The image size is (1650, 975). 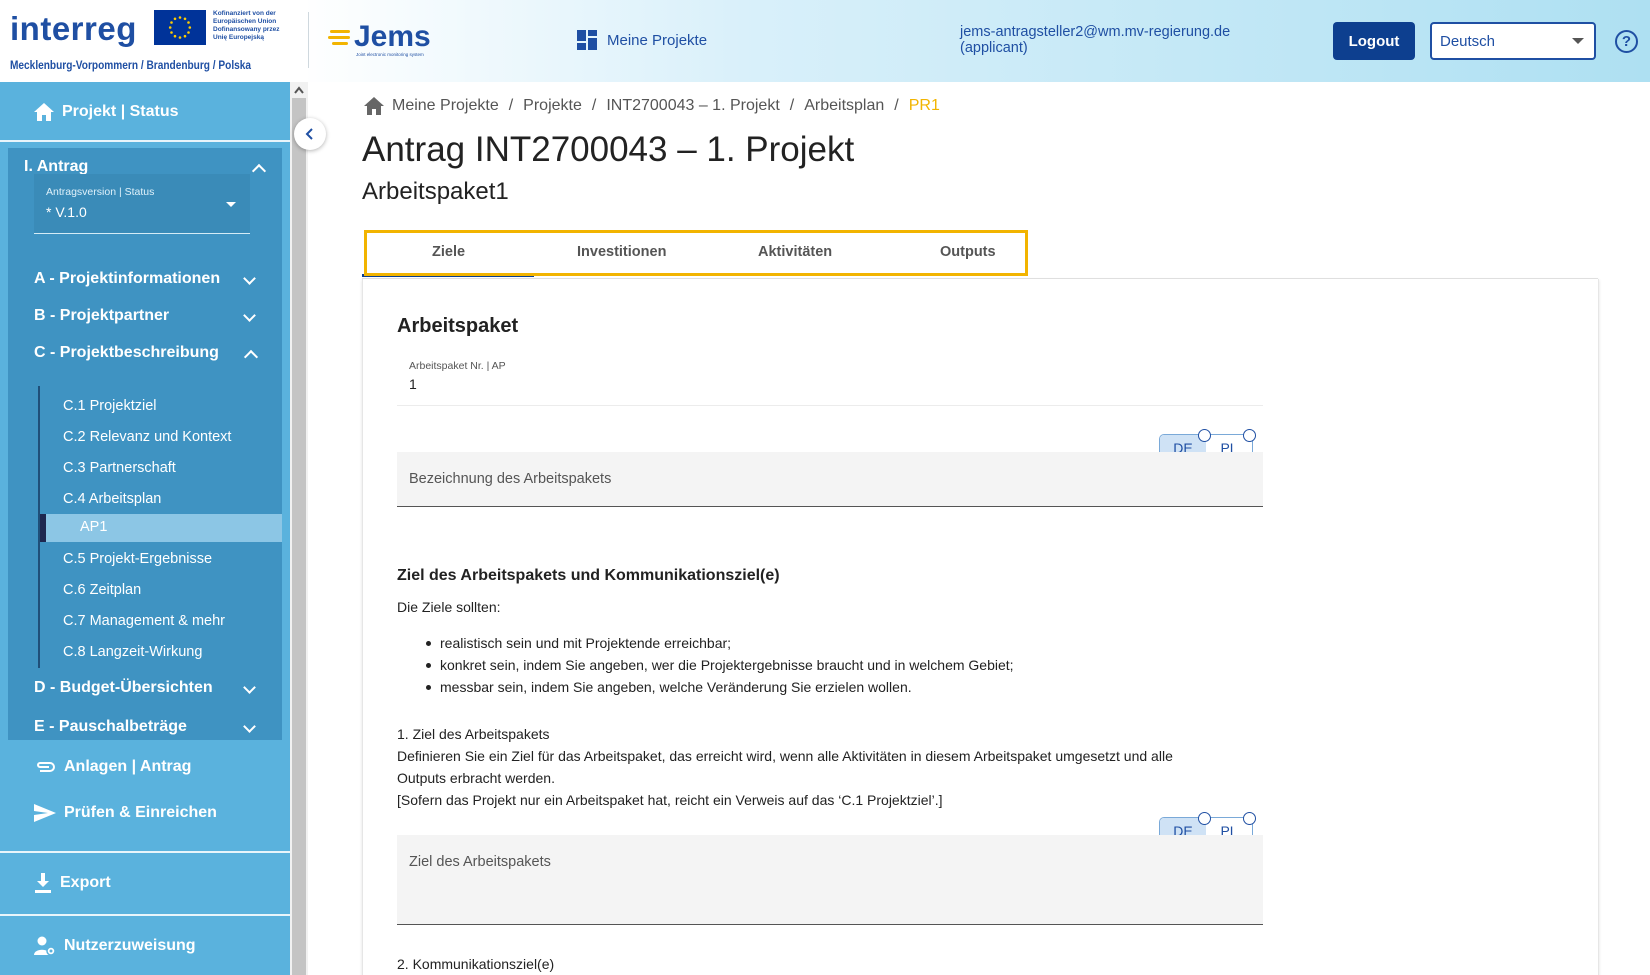 What do you see at coordinates (110, 727) in the screenshot?
I see `sidebar-section-e: E - Pauschalbeträge` at bounding box center [110, 727].